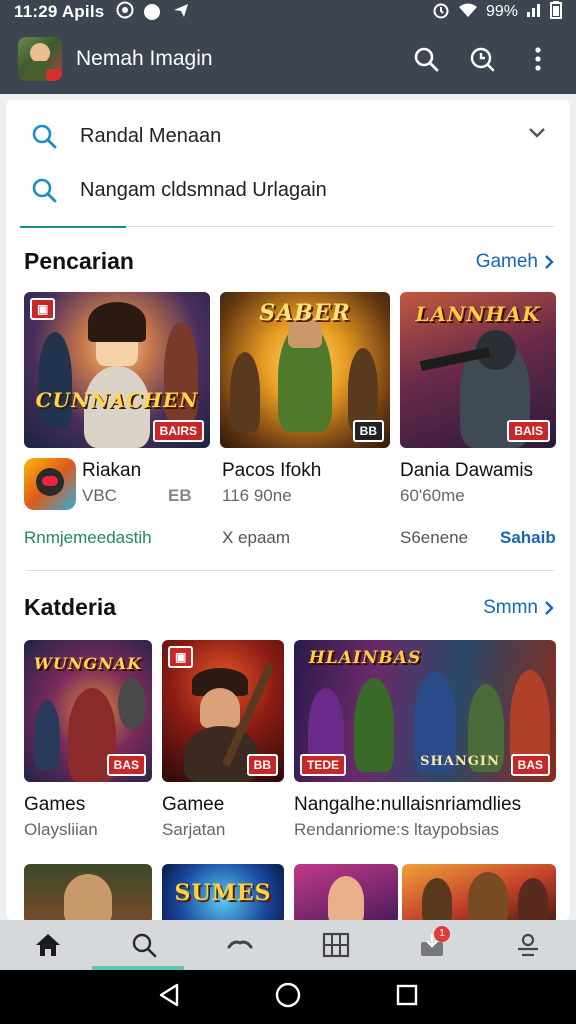 The width and height of the screenshot is (576, 1024). I want to click on profile-icon, so click(528, 945).